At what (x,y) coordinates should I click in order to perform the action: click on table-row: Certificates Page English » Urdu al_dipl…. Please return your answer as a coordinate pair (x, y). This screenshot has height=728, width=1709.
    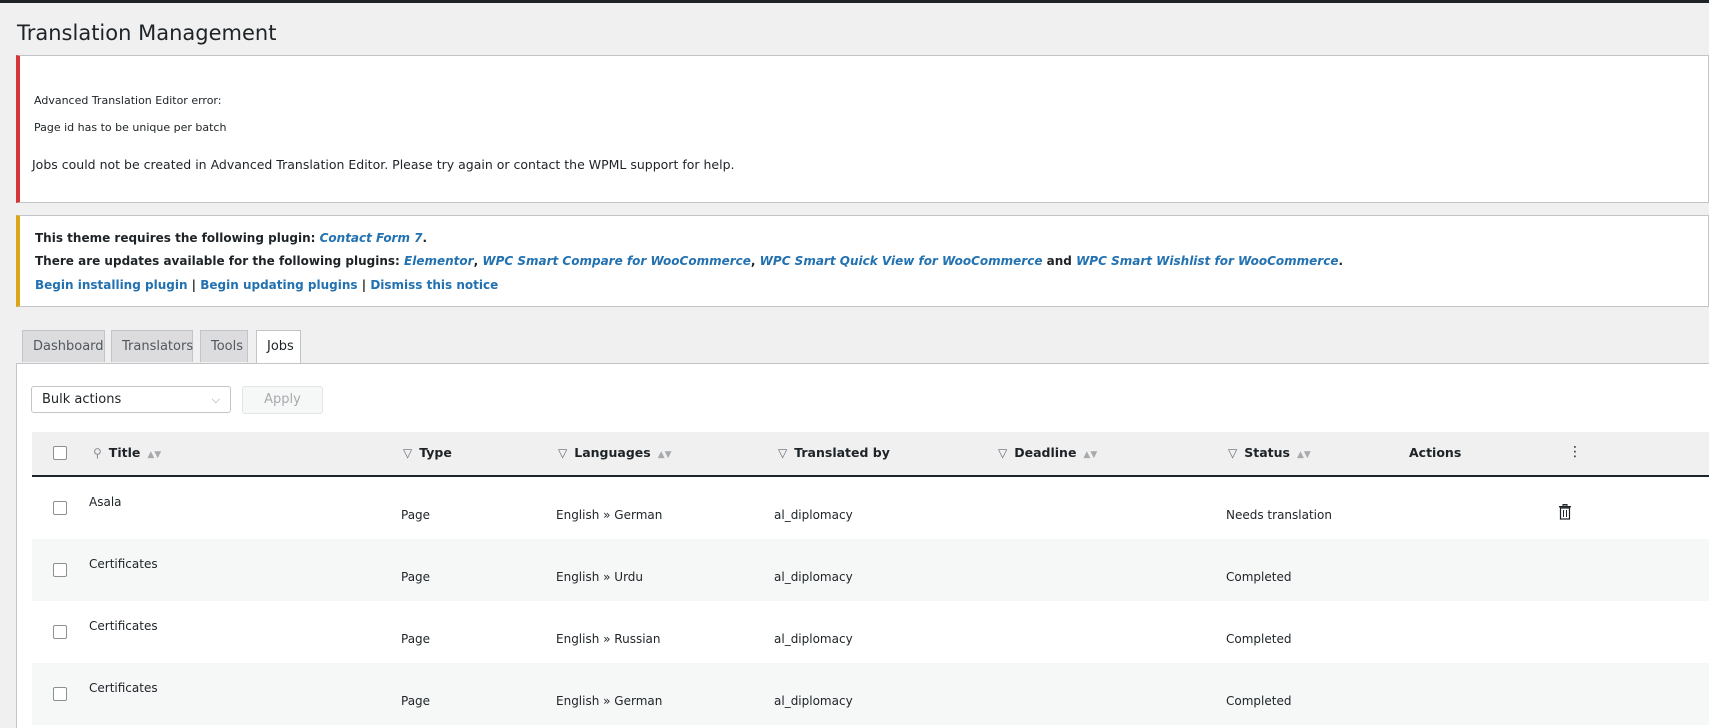
    Looking at the image, I should click on (870, 570).